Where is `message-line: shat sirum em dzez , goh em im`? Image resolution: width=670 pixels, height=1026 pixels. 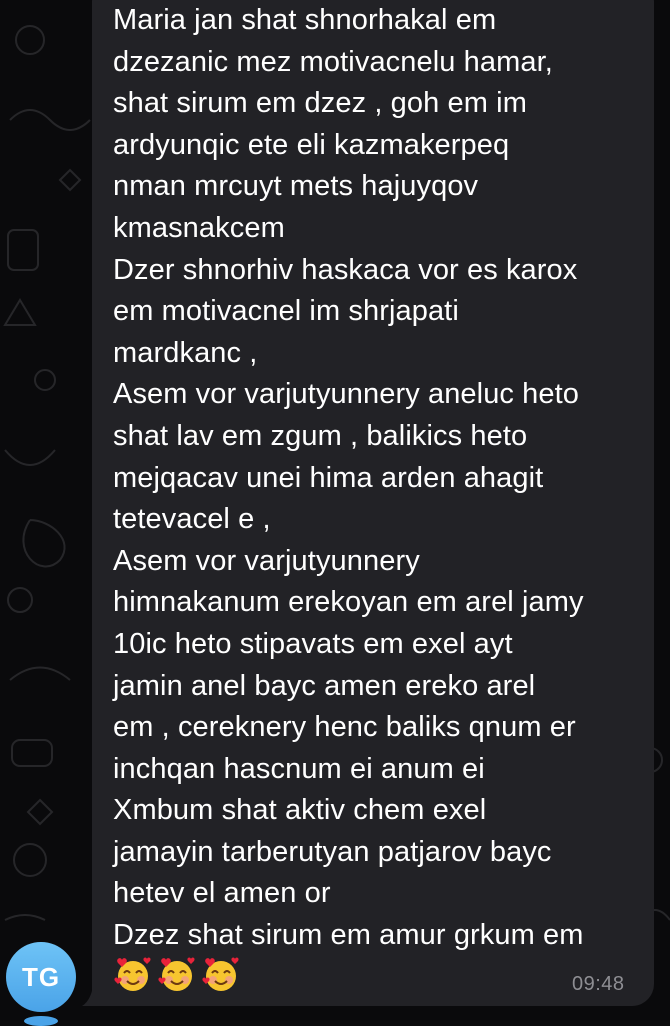
message-line: shat sirum em dzez , goh em im is located at coordinates (320, 103).